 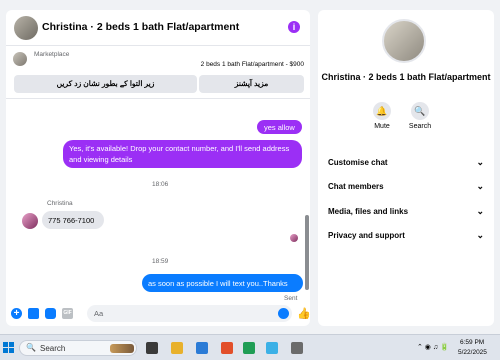 I want to click on marketplace-label: Marketplace, so click(x=52, y=54).